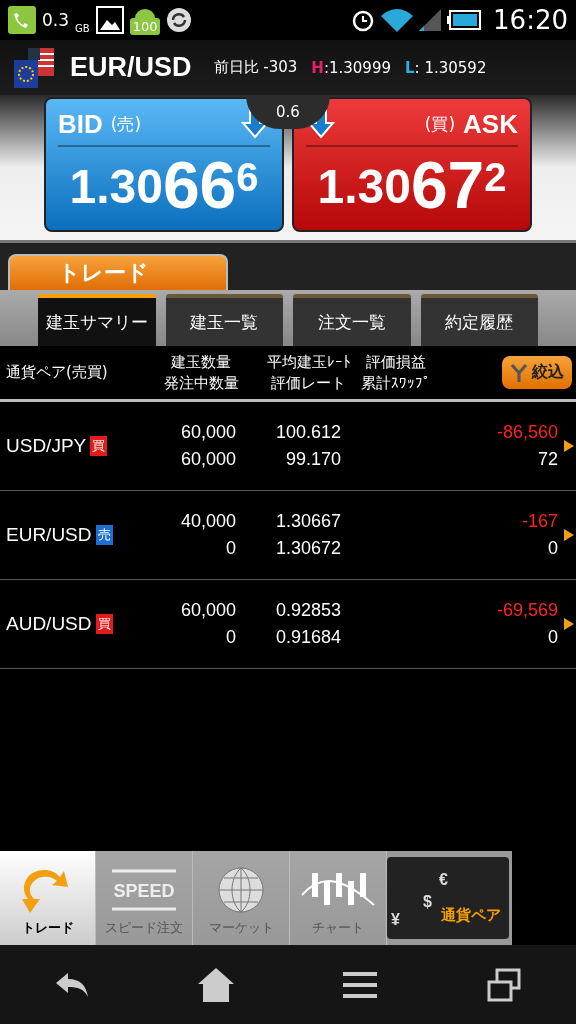  What do you see at coordinates (208, 459) in the screenshot?
I see `pending-quantity: 60,000` at bounding box center [208, 459].